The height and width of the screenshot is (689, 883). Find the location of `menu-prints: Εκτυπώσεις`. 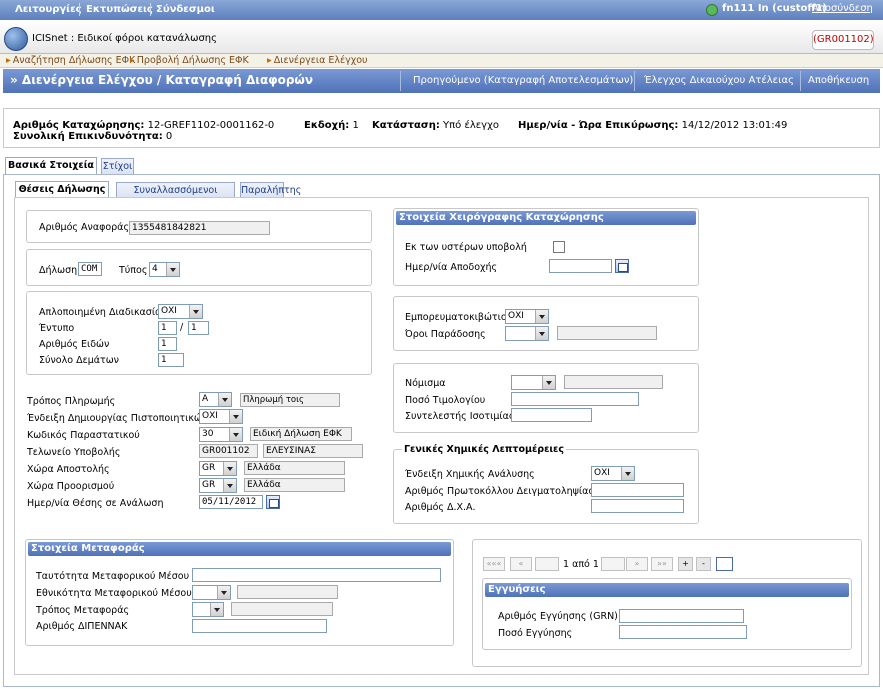

menu-prints: Εκτυπώσεις is located at coordinates (119, 9).